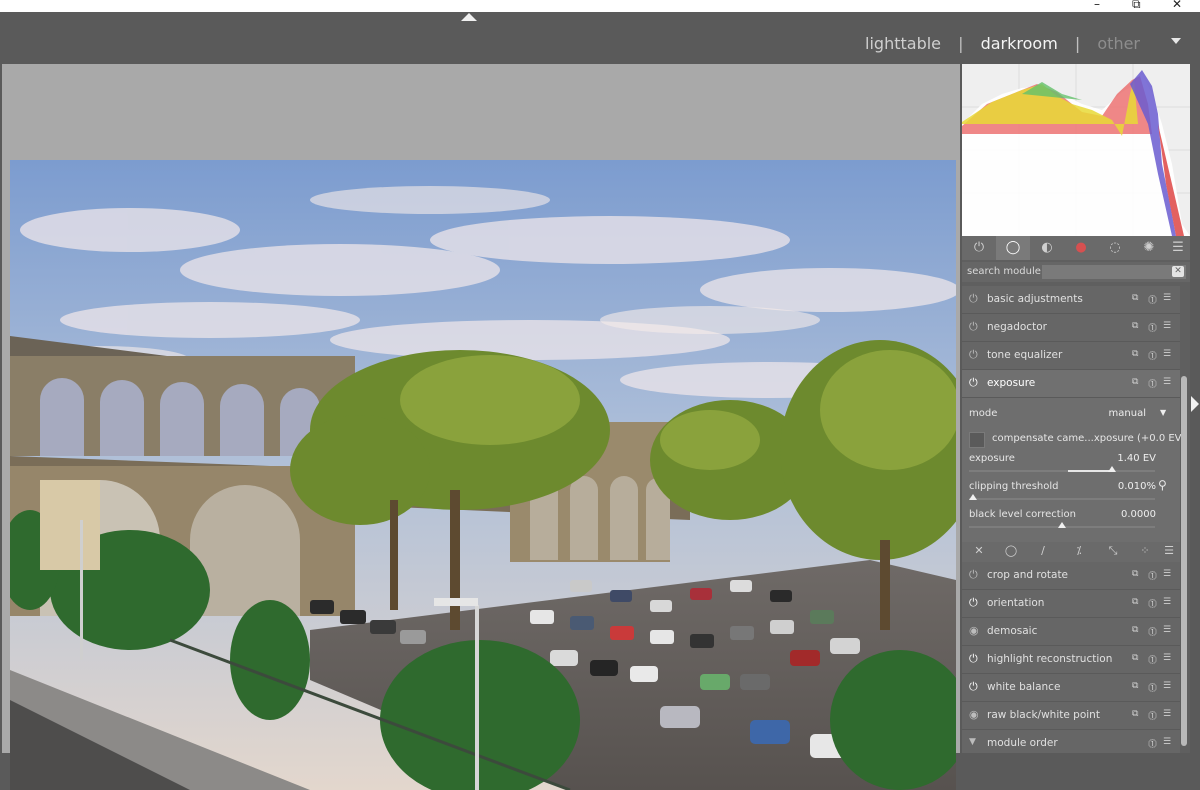 Image resolution: width=1200 pixels, height=790 pixels. I want to click on module-label: crop and rotate, so click(1028, 575).